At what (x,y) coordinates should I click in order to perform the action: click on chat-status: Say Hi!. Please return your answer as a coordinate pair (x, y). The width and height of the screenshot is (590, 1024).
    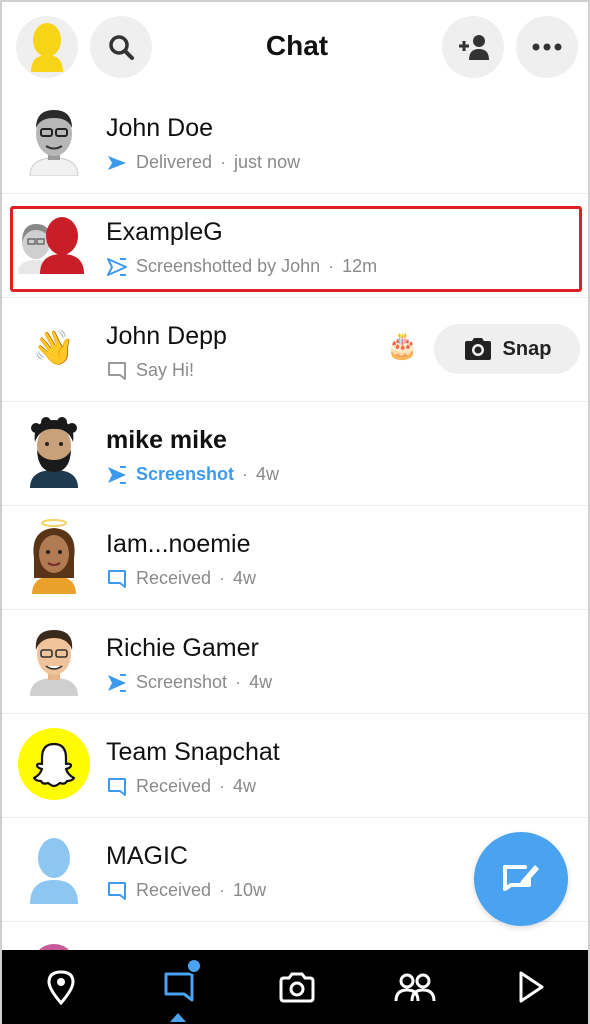
    Looking at the image, I should click on (150, 370).